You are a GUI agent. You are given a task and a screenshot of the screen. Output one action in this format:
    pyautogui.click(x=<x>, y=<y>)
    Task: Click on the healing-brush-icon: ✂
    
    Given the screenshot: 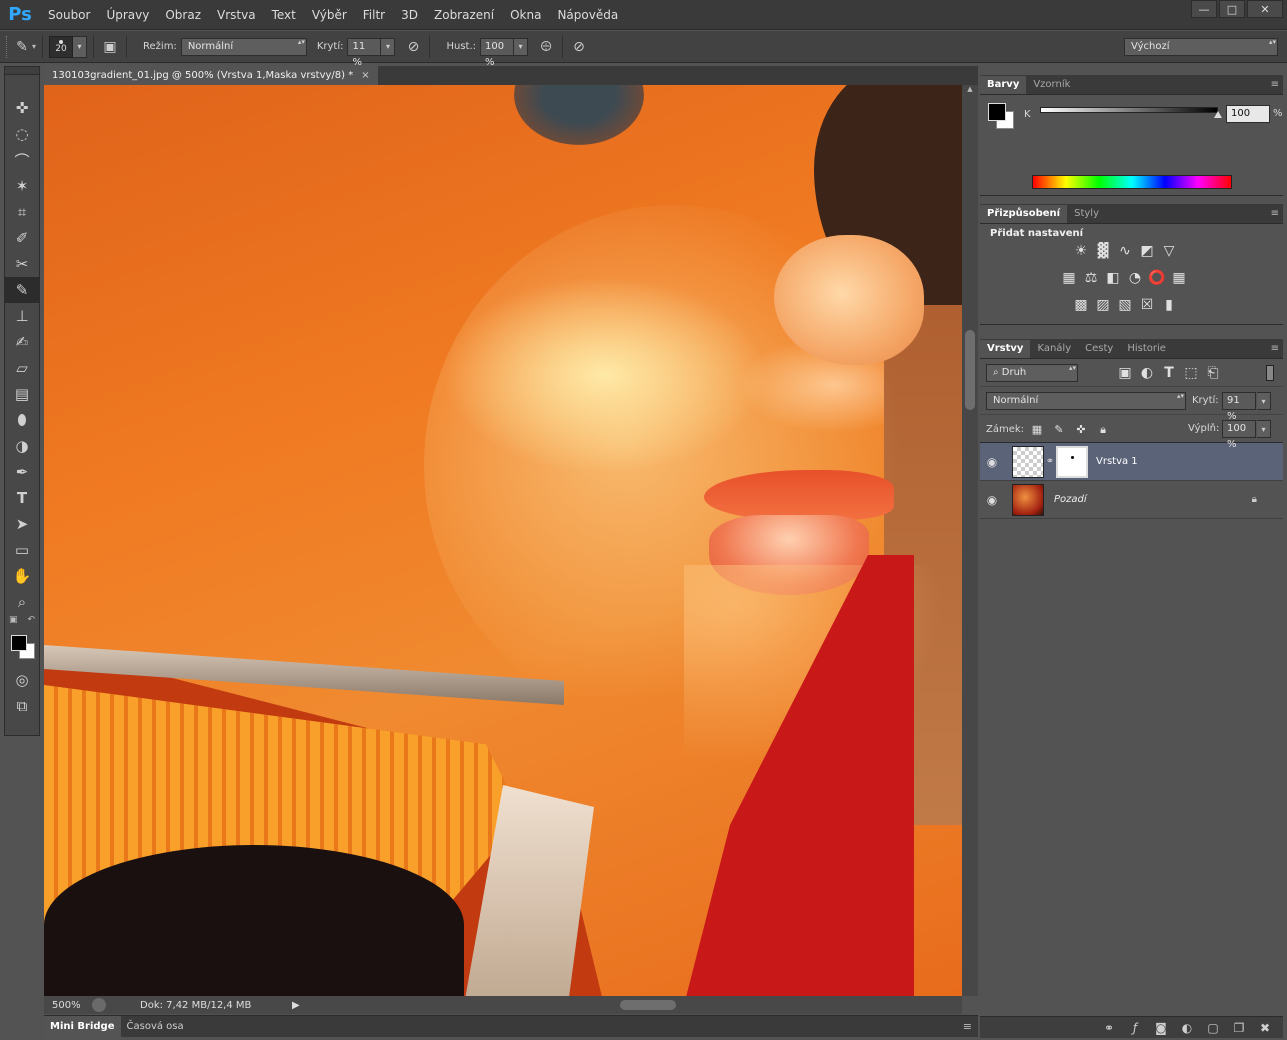 What is the action you would take?
    pyautogui.click(x=22, y=264)
    